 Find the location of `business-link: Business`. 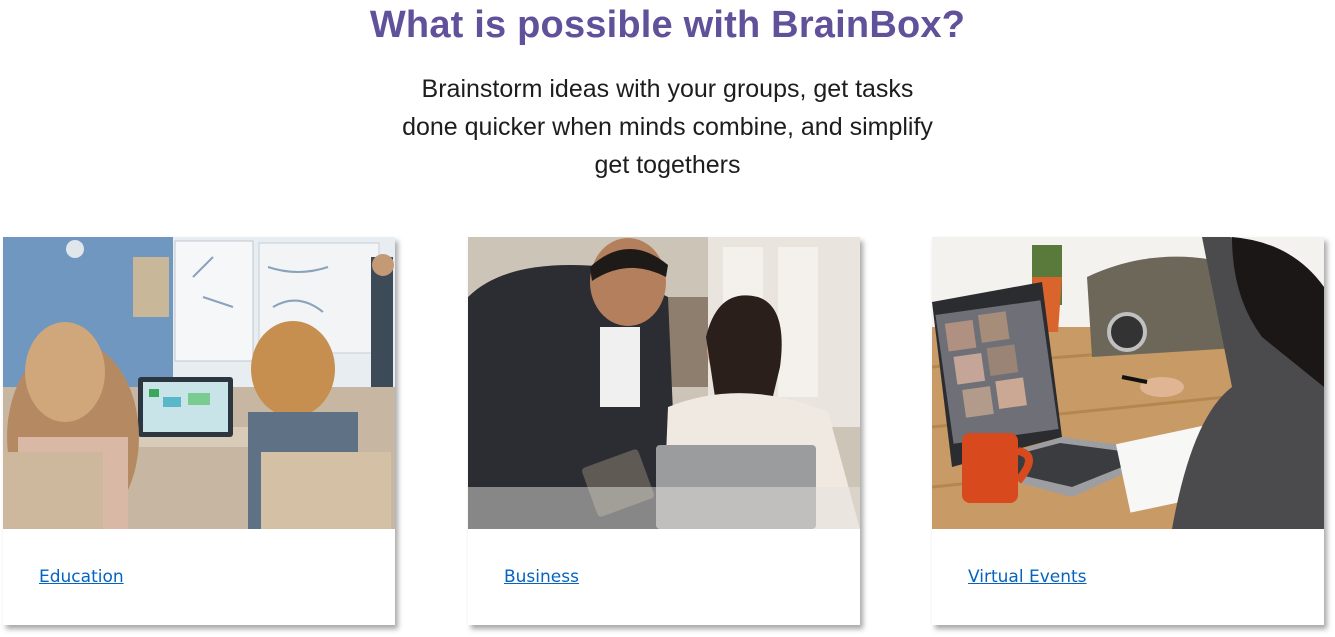

business-link: Business is located at coordinates (541, 577).